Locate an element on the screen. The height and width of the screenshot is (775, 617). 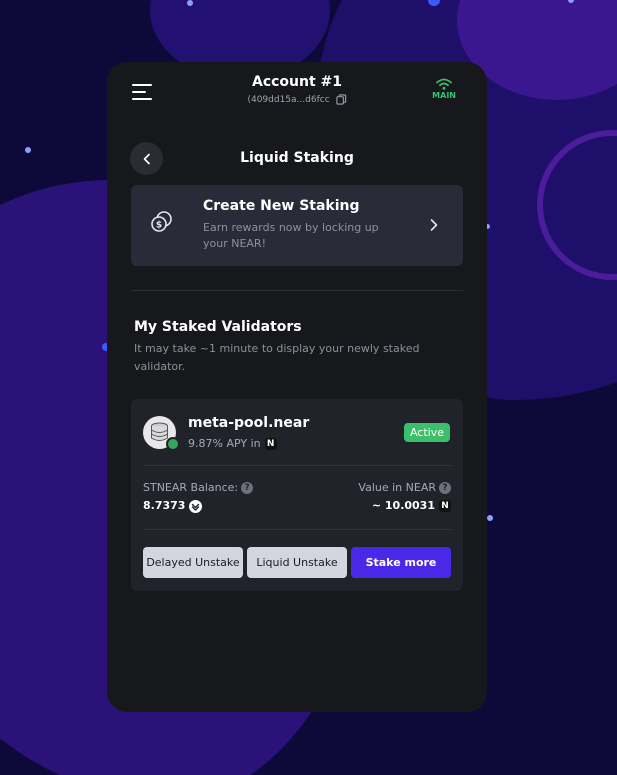
account-address-row: (409dd15a...d6fcc is located at coordinates (297, 99).